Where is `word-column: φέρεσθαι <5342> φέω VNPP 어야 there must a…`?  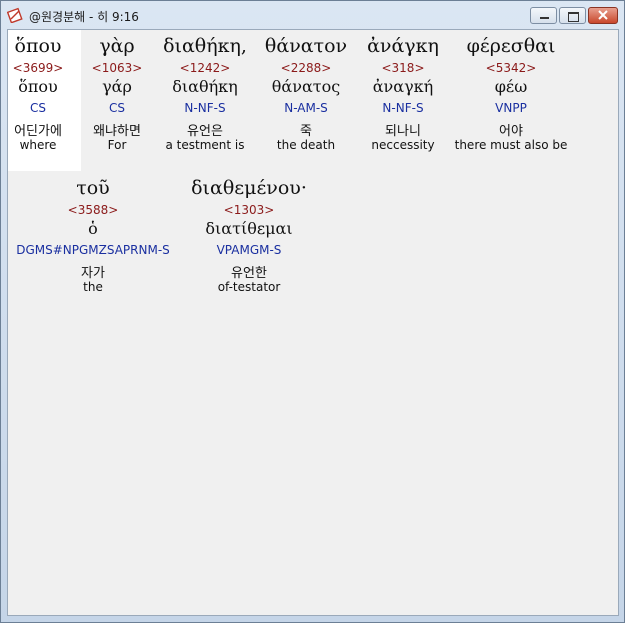 word-column: φέρεσθαι <5342> φέω VNPP 어야 there must a… is located at coordinates (511, 93).